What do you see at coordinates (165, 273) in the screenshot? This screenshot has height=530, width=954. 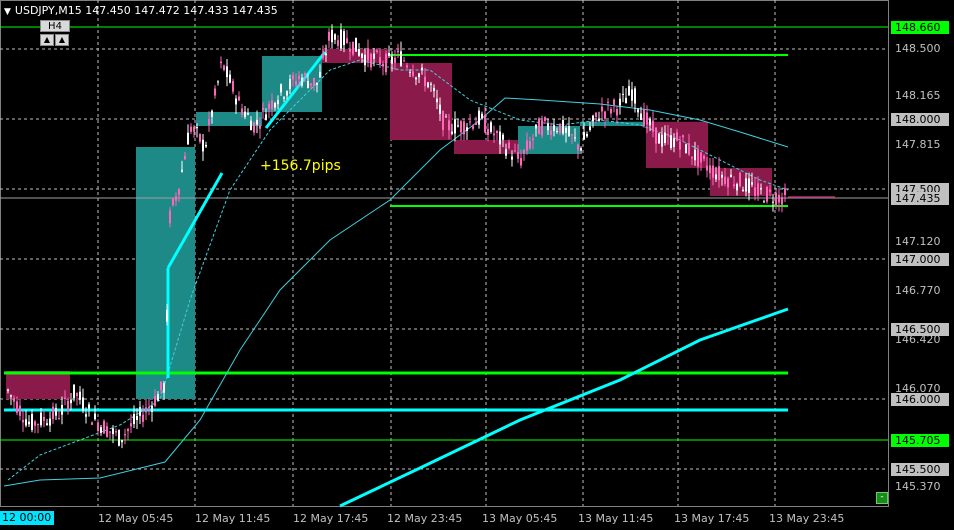 I see `h4-bull-box` at bounding box center [165, 273].